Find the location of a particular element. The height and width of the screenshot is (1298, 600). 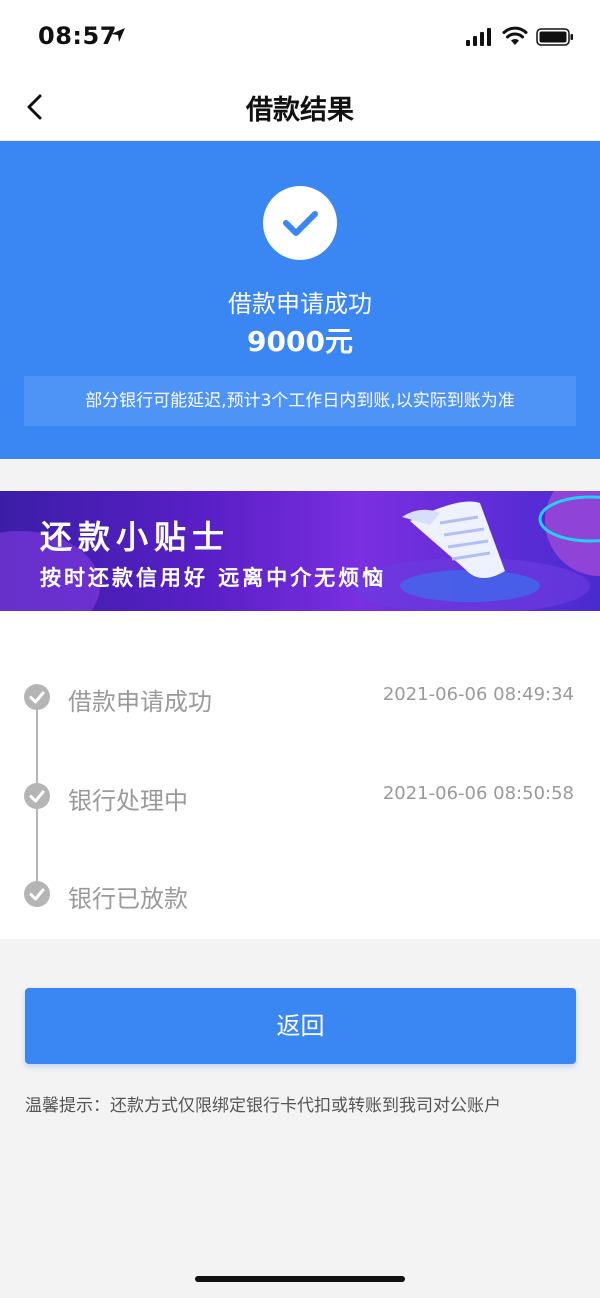

result-title: 借款申请成功 is located at coordinates (300, 304).